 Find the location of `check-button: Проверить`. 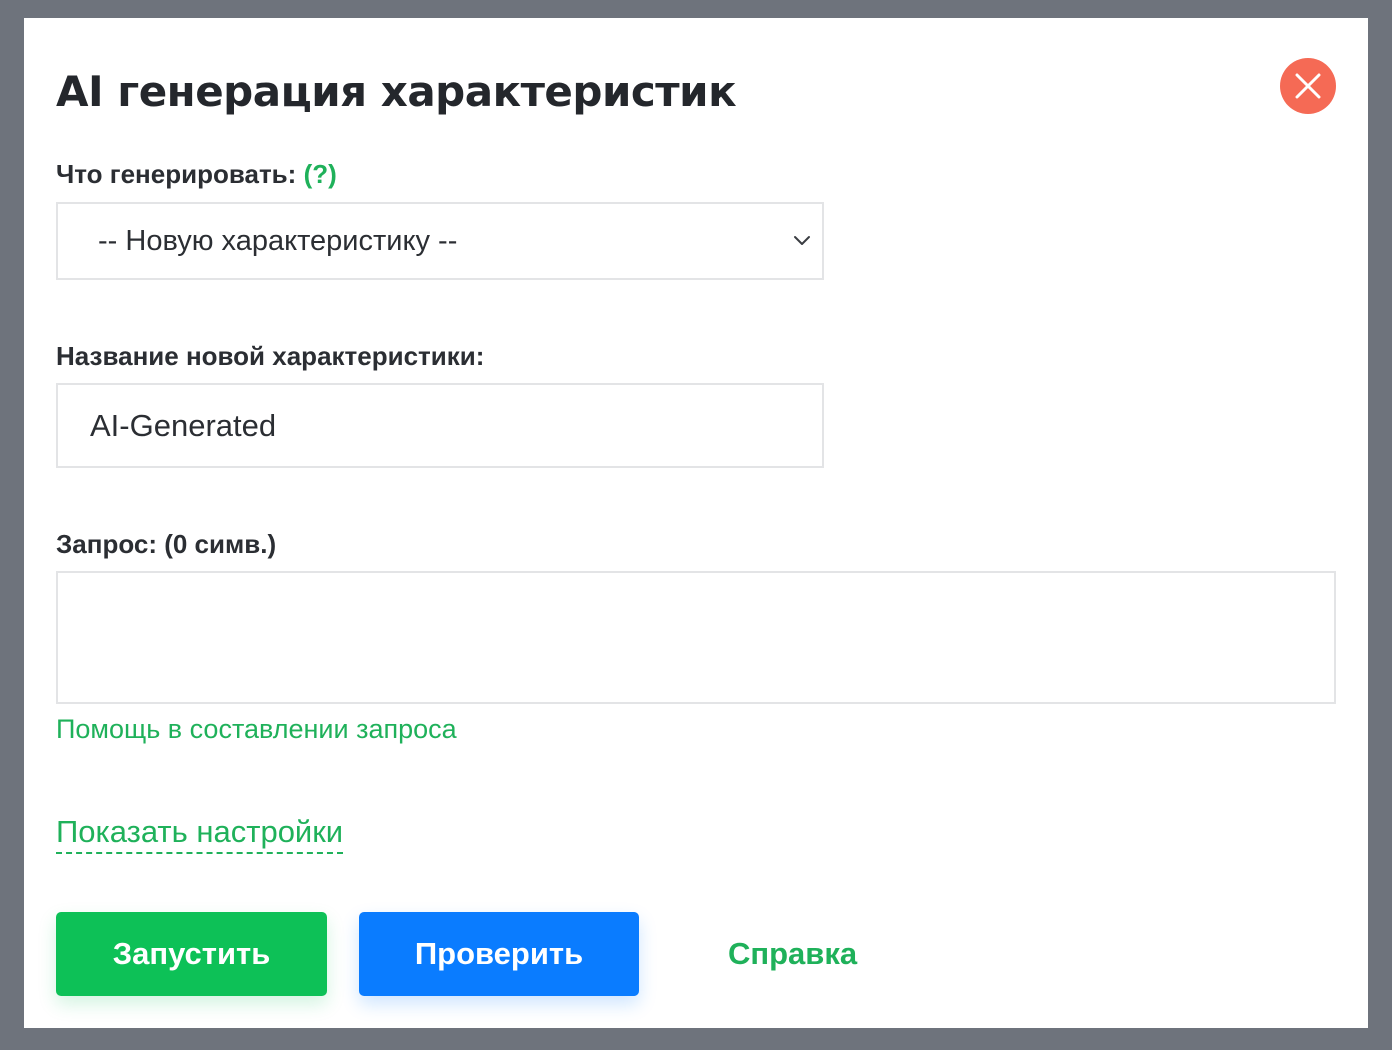

check-button: Проверить is located at coordinates (499, 954).